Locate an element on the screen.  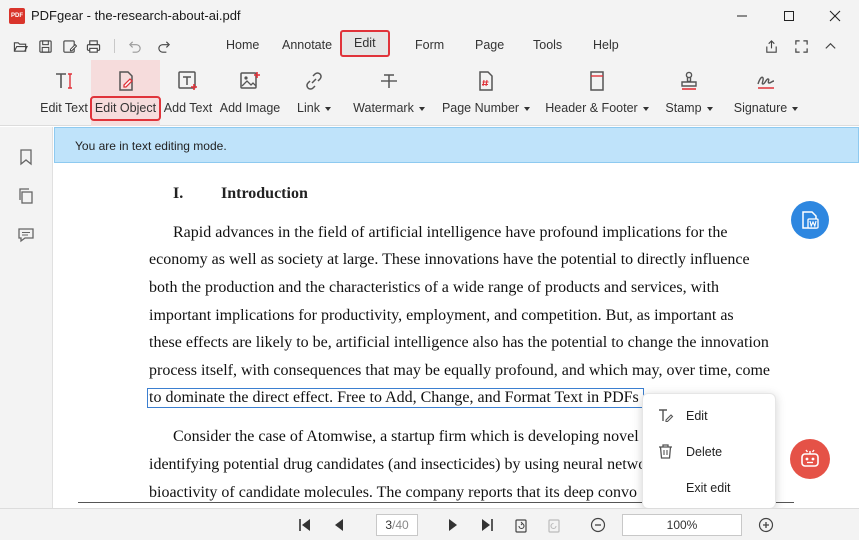
bookmark-icon is located at coordinates (26, 157).